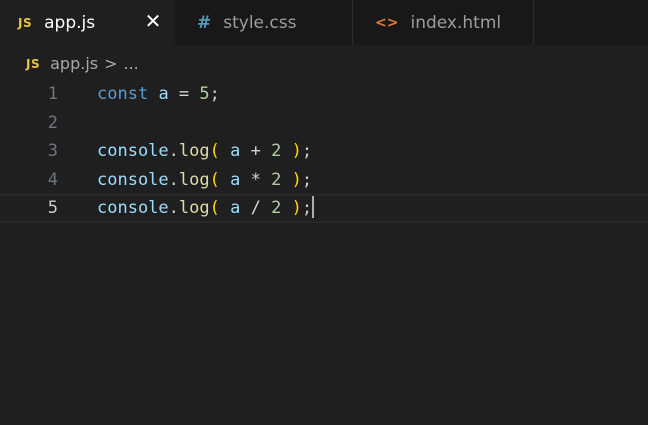 The height and width of the screenshot is (425, 648). I want to click on line-number: 3, so click(52, 151).